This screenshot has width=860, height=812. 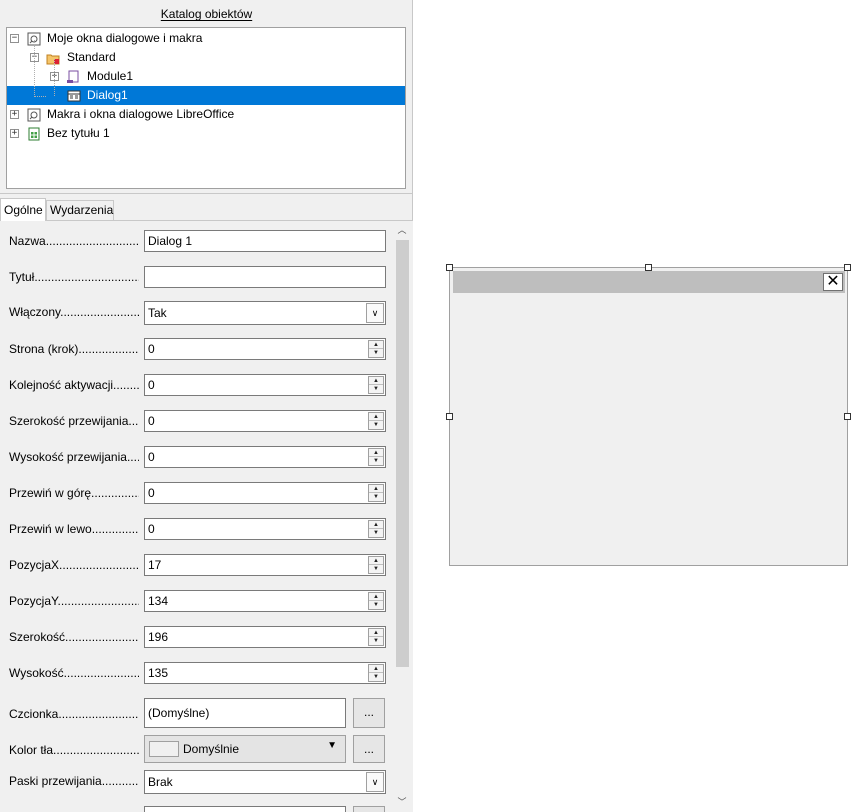 I want to click on scroll-up-icon: ︿, so click(x=402, y=230).